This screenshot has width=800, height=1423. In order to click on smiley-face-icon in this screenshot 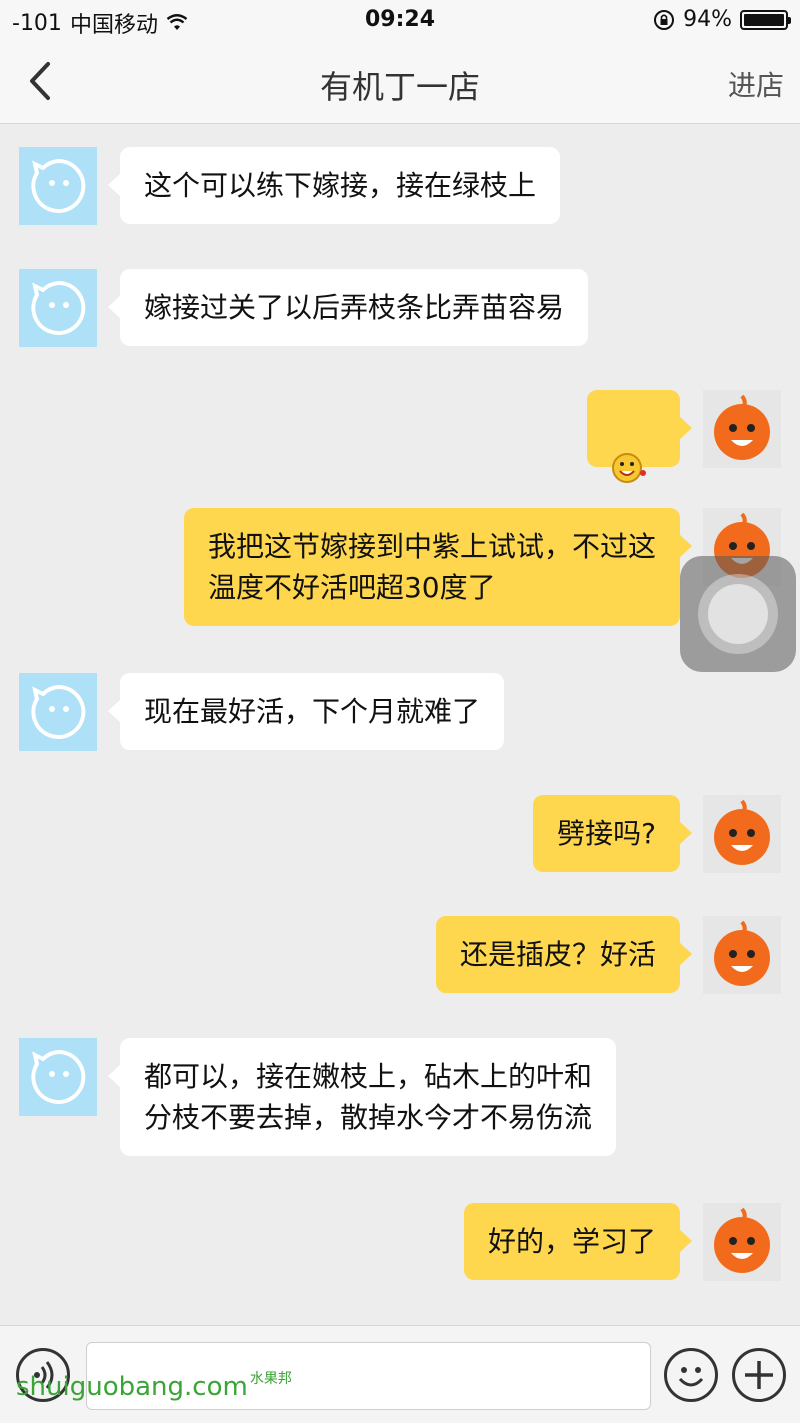, I will do `click(691, 1377)`.